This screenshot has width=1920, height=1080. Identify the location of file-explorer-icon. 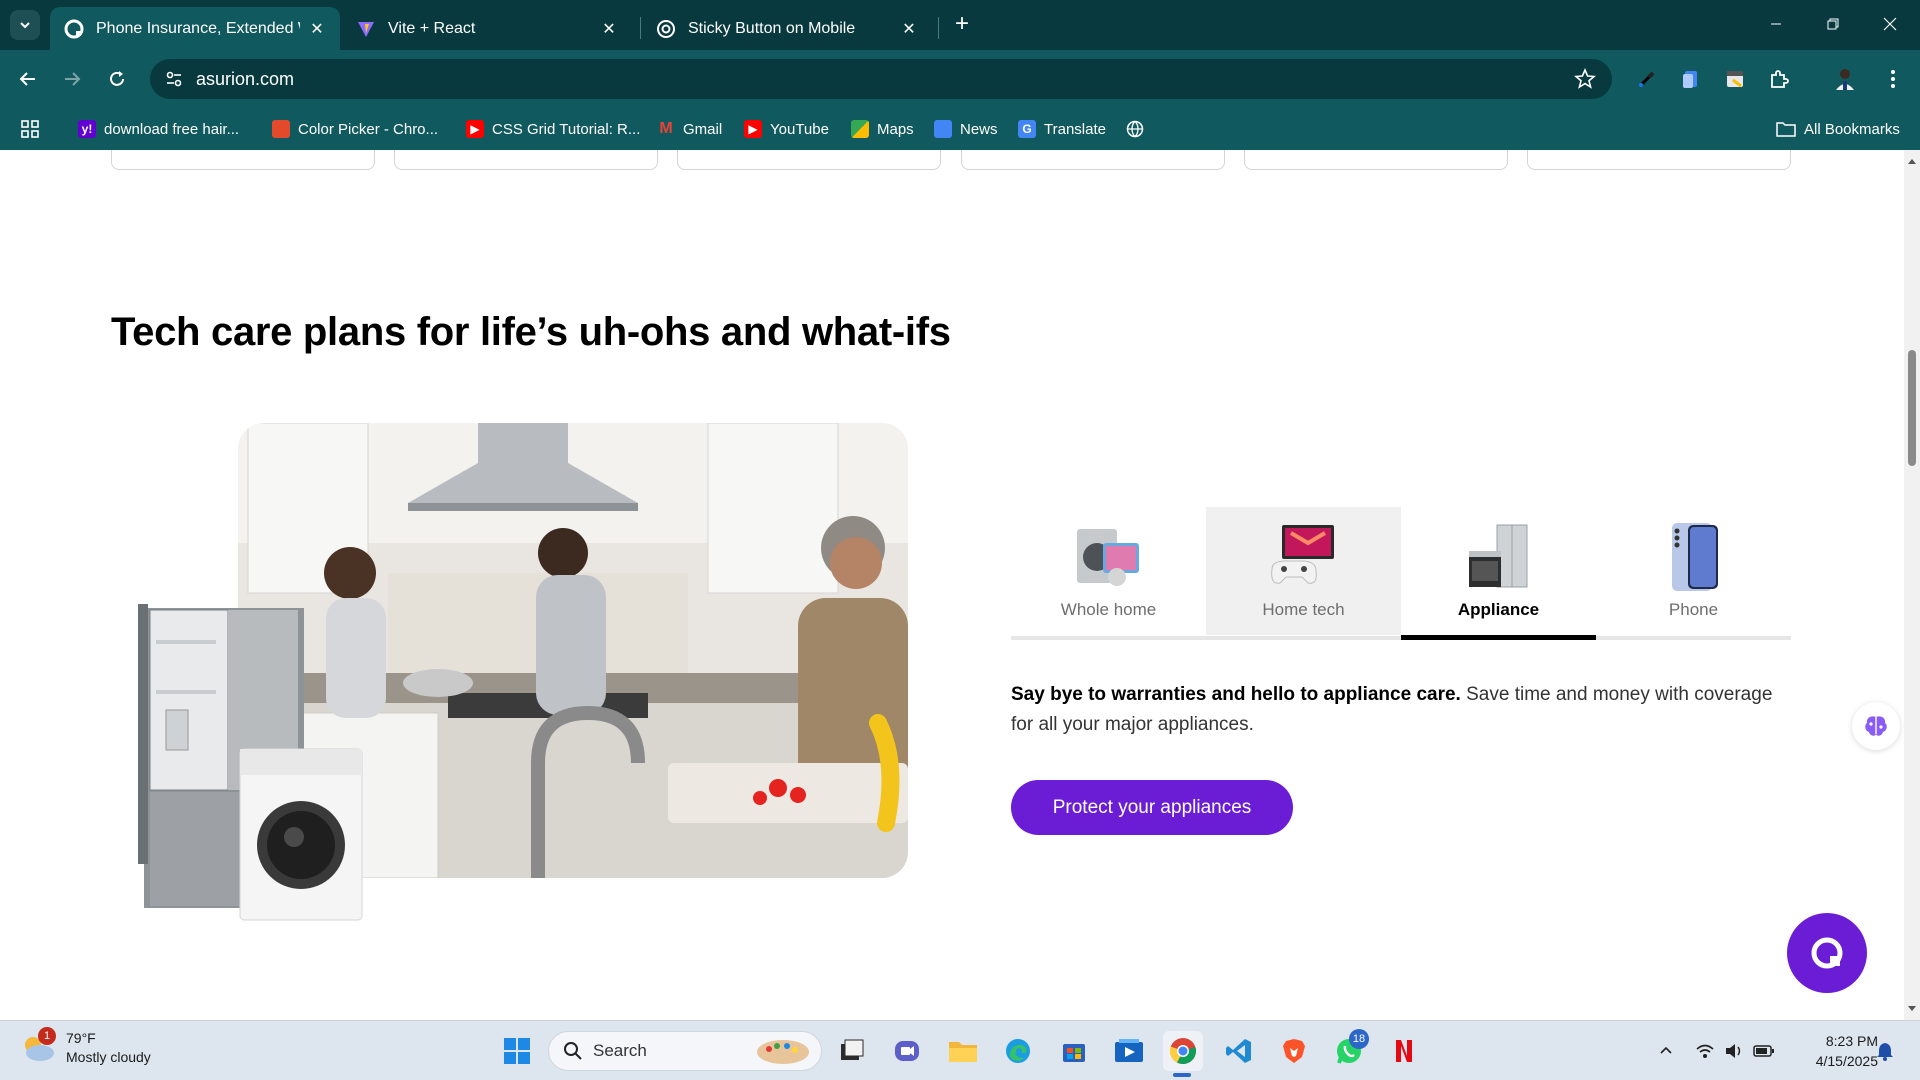
(963, 1051).